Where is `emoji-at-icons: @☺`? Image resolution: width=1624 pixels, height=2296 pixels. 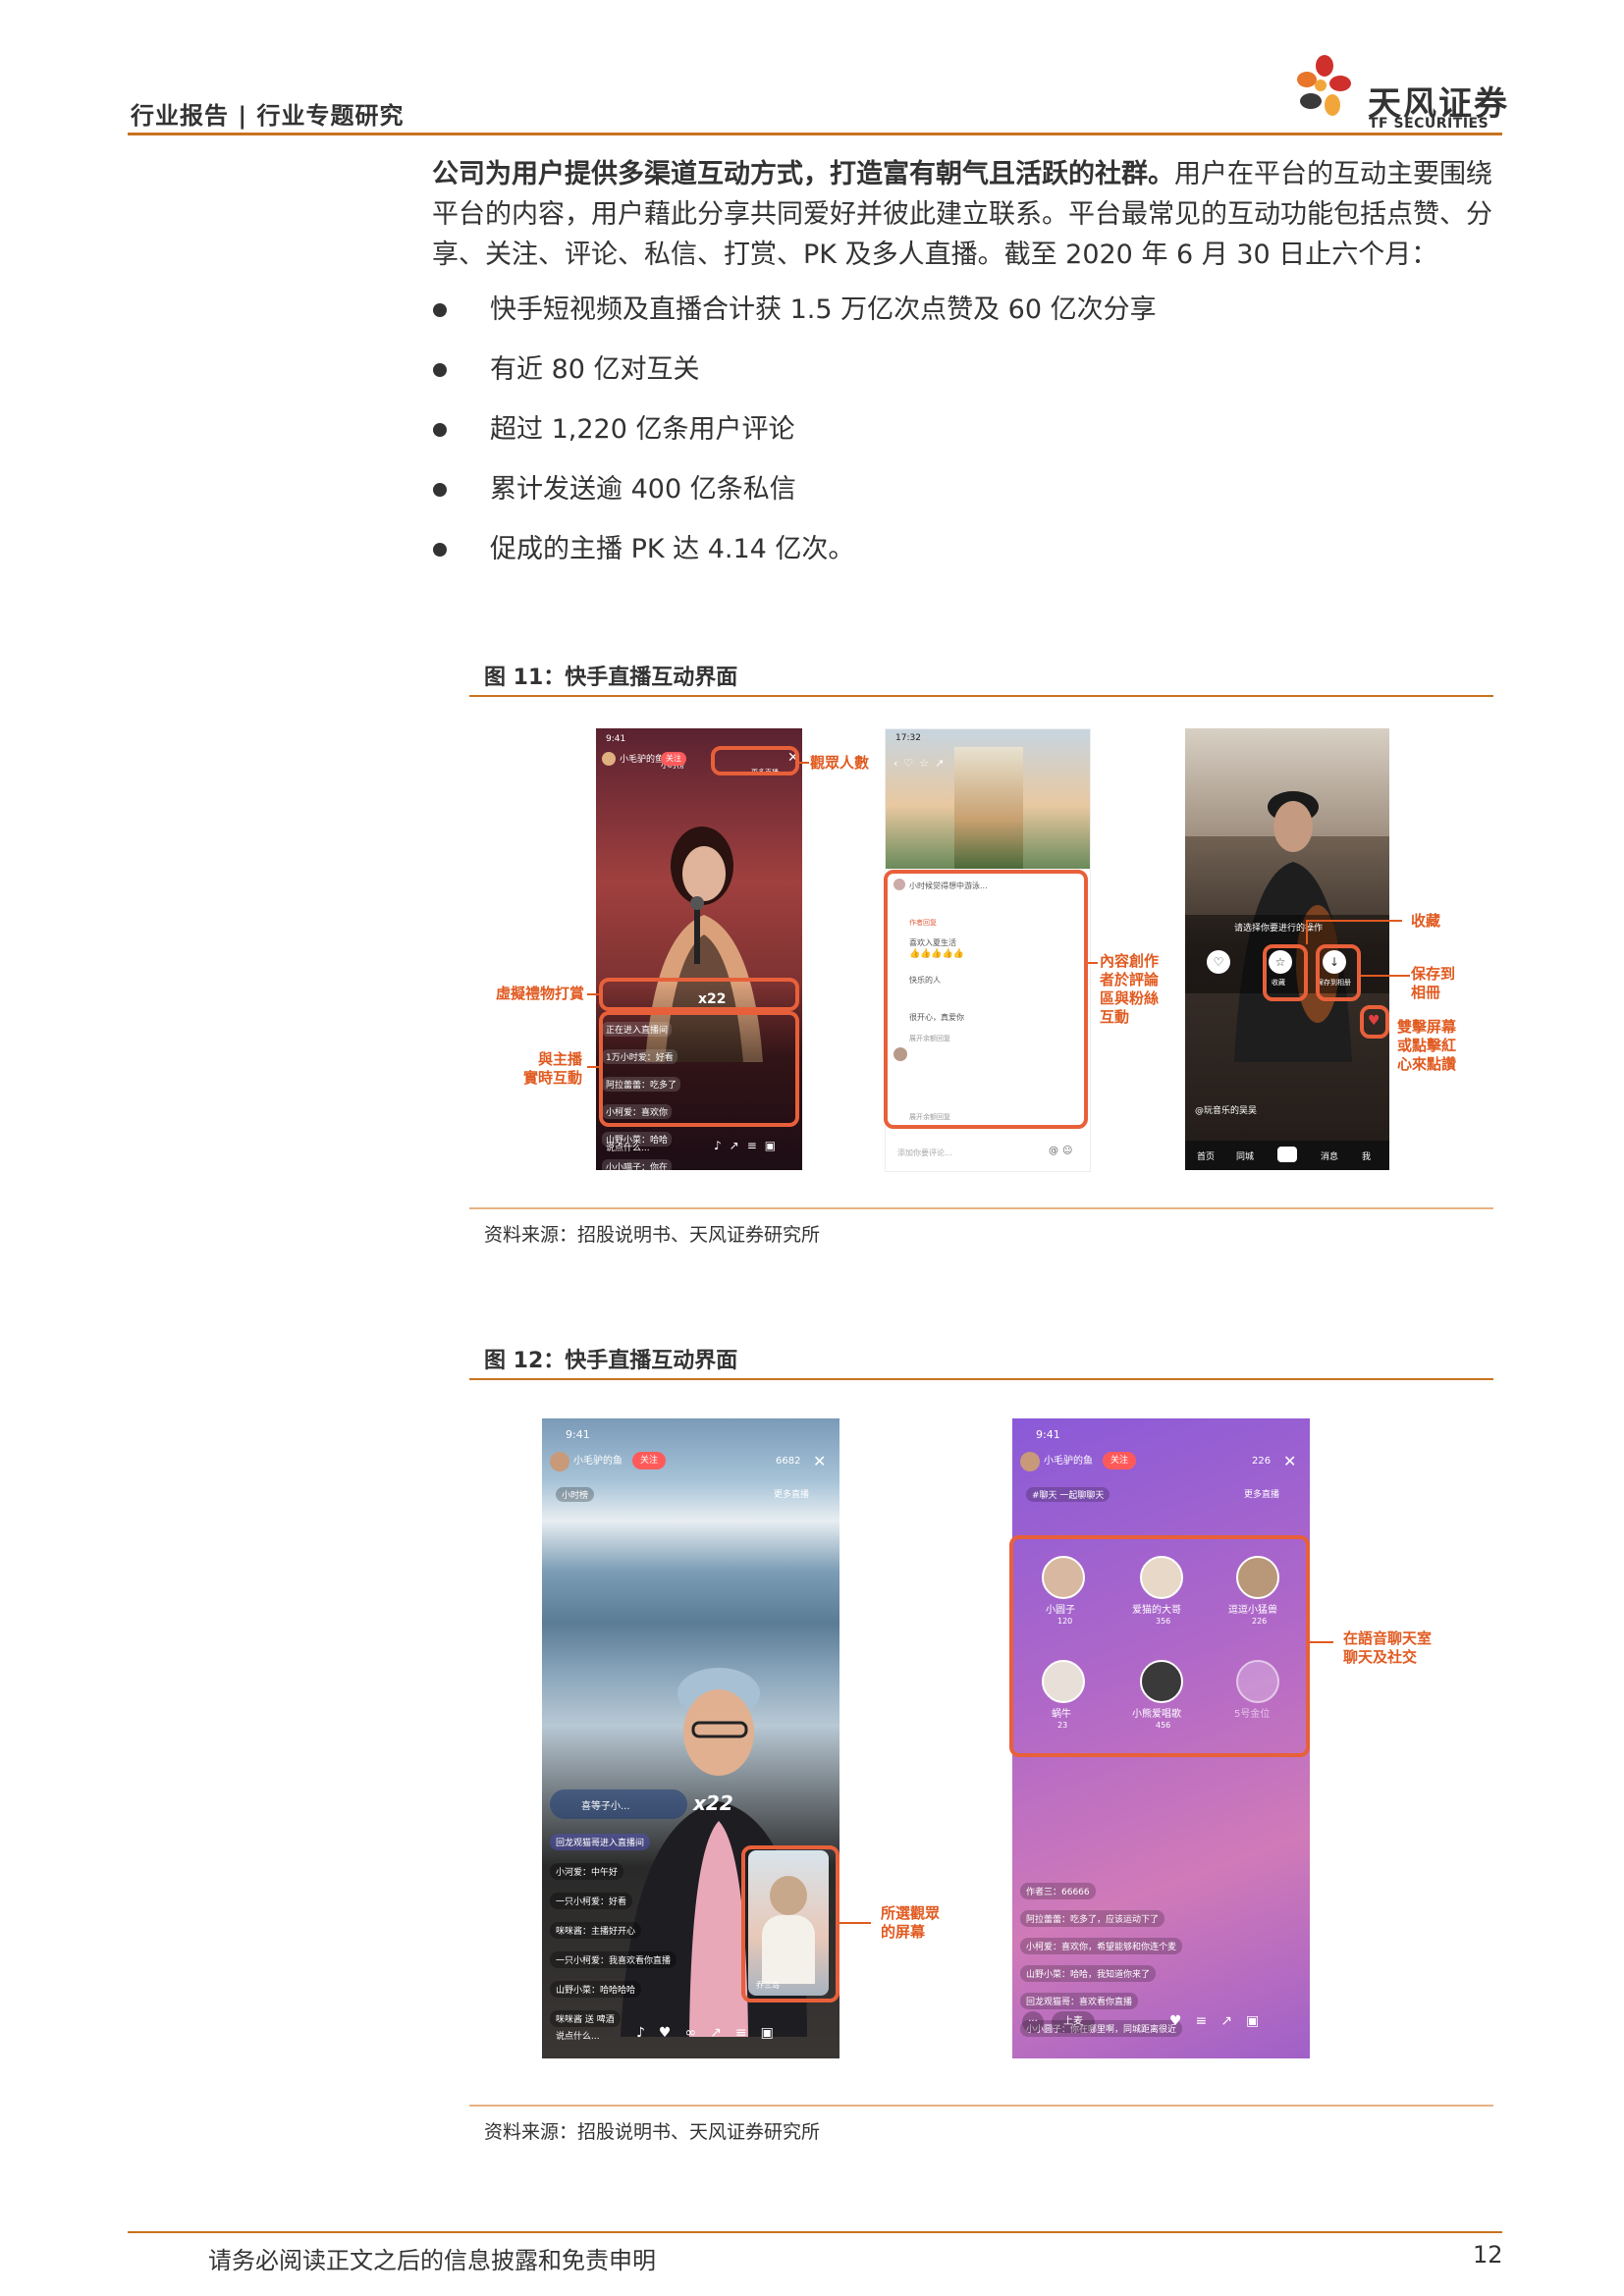
emoji-at-icons: @☺ is located at coordinates (1062, 1151).